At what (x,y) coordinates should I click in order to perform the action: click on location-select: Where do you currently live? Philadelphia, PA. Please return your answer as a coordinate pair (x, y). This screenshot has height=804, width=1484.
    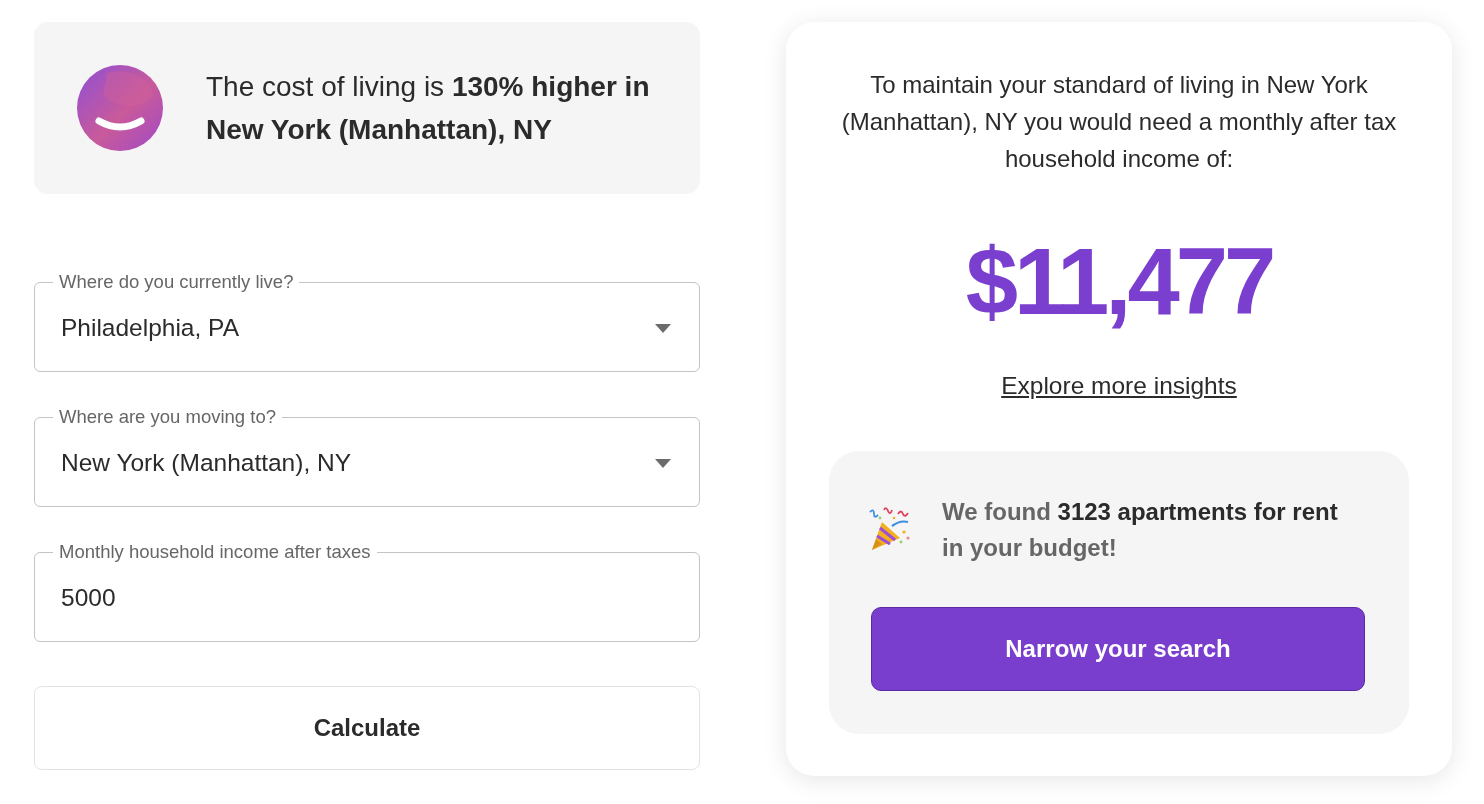
    Looking at the image, I should click on (367, 322).